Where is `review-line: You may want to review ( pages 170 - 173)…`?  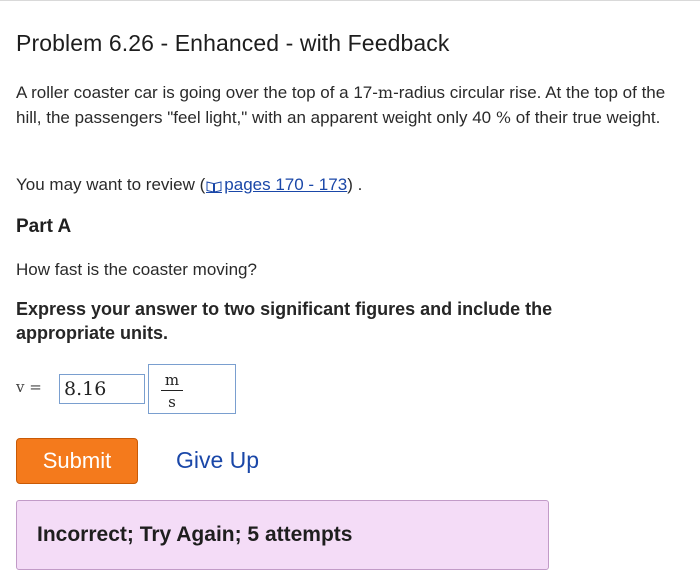 review-line: You may want to review ( pages 170 - 173)… is located at coordinates (189, 186).